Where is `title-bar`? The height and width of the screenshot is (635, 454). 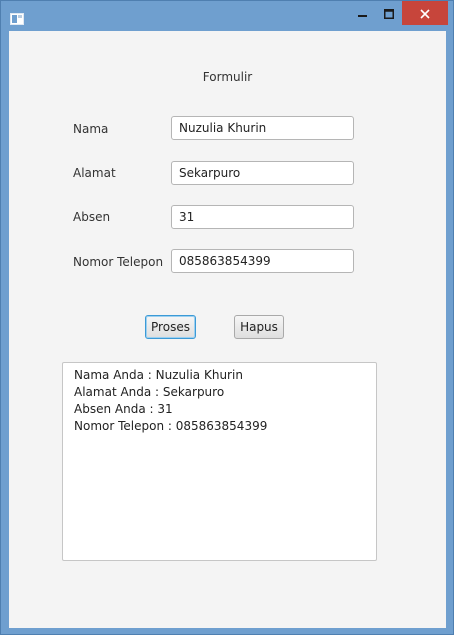 title-bar is located at coordinates (227, 16).